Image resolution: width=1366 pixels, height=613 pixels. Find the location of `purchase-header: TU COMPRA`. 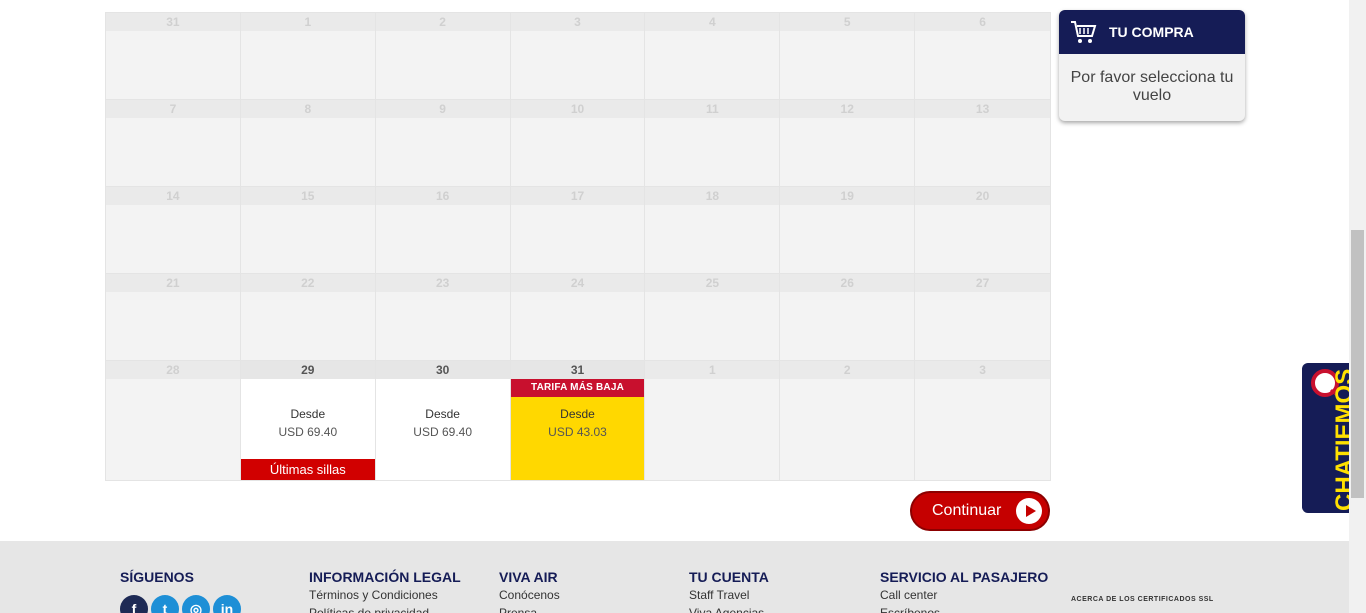

purchase-header: TU COMPRA is located at coordinates (1152, 32).